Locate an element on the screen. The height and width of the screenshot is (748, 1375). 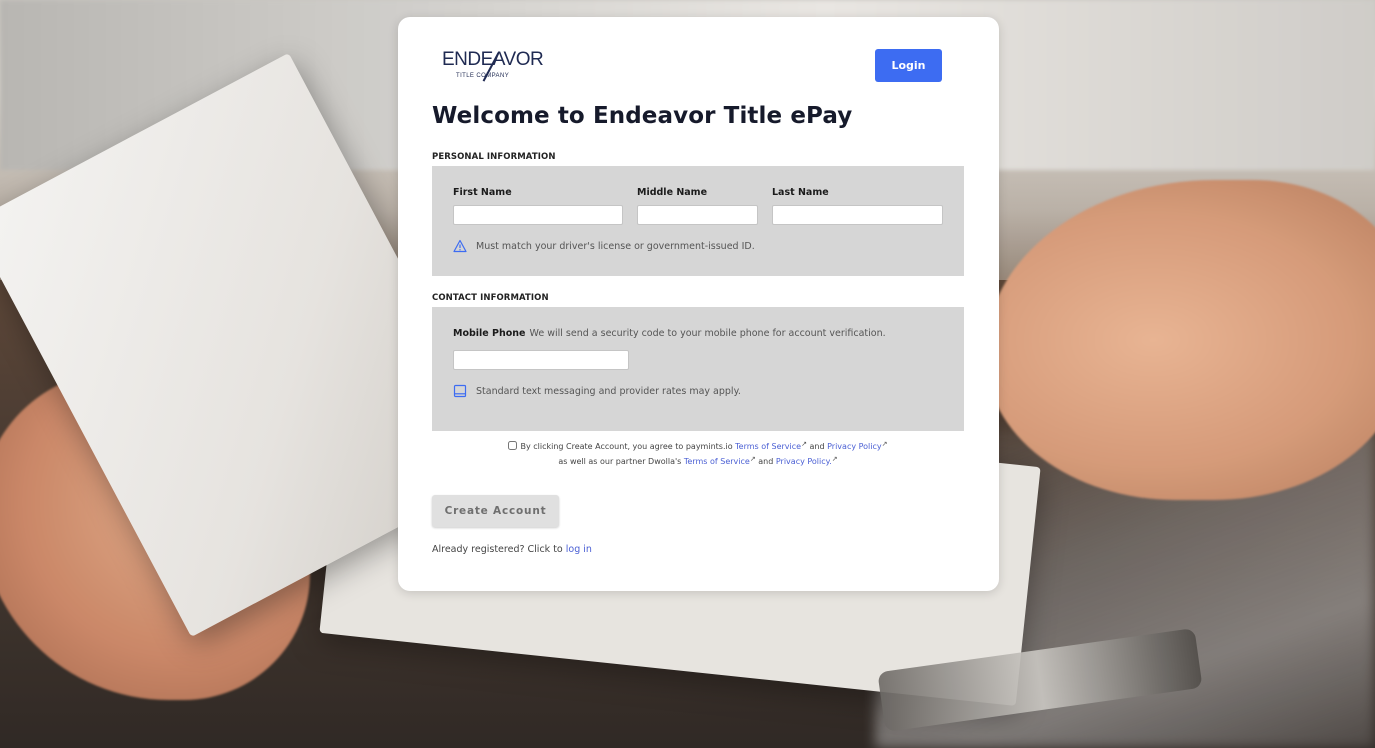
last-name-input is located at coordinates (857, 215).